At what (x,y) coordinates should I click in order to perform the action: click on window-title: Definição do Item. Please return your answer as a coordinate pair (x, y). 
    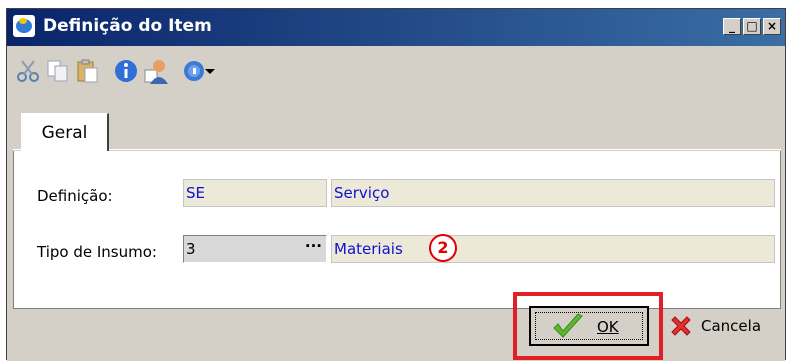
    Looking at the image, I should click on (127, 26).